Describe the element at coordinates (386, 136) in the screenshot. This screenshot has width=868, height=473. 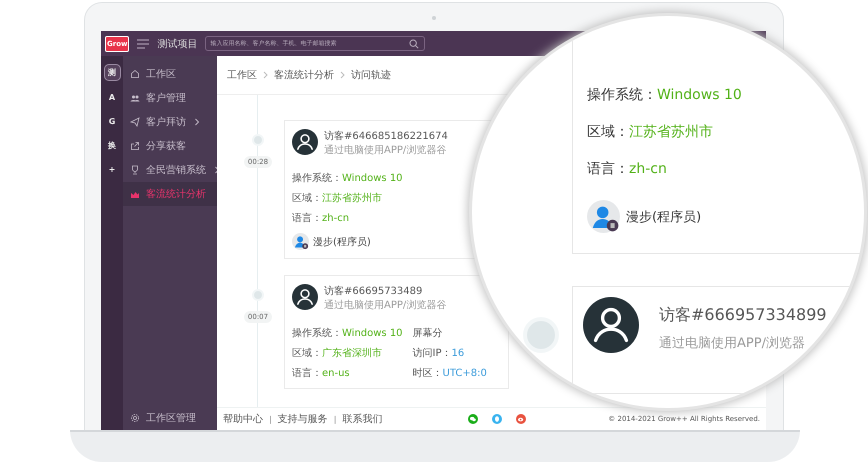
I see `visitor-id: 访客#646685186221674` at that location.